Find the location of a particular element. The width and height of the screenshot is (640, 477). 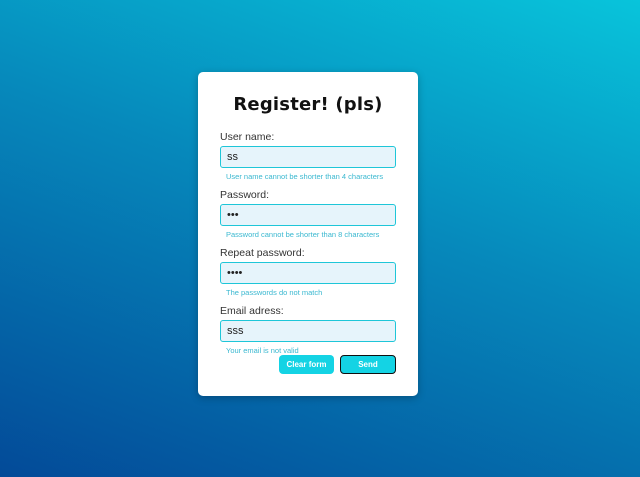

password-input is located at coordinates (308, 215).